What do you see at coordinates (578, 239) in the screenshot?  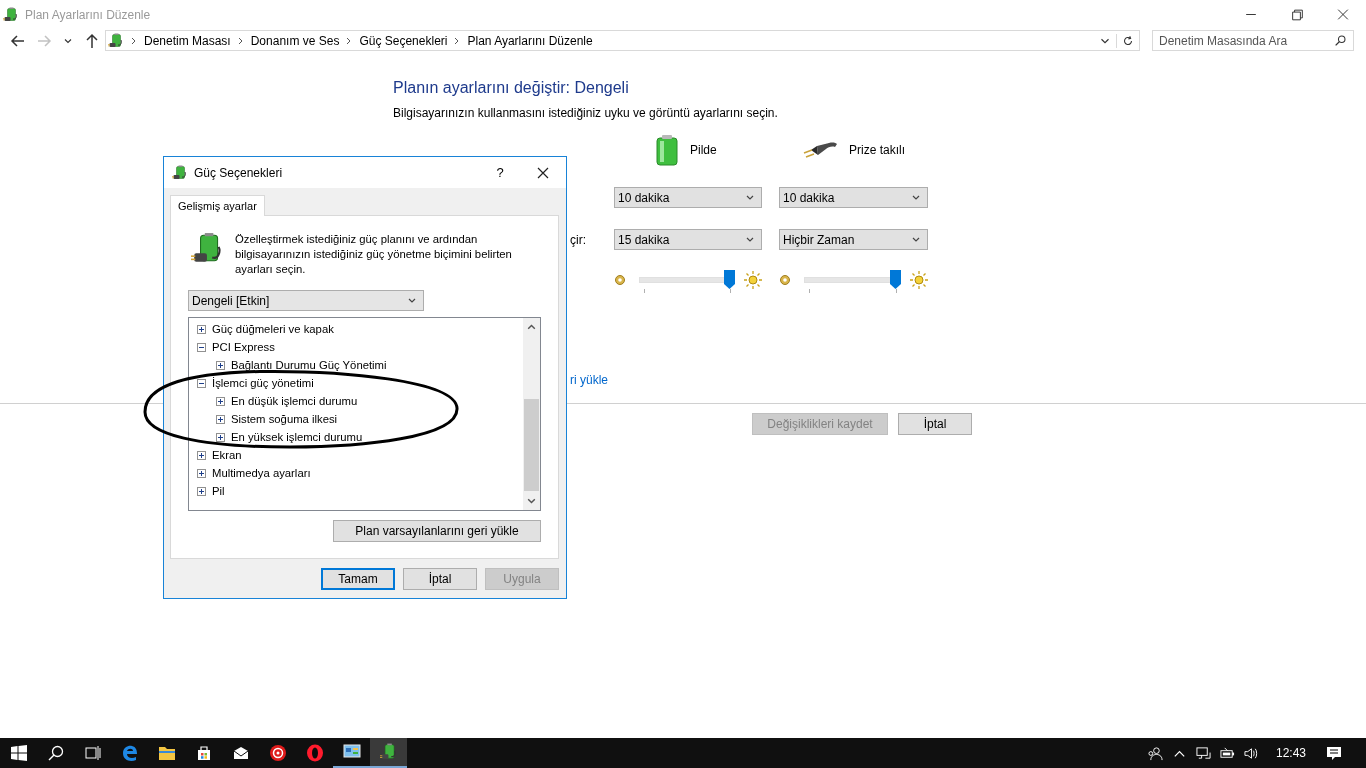 I see `setting-label: çir:` at bounding box center [578, 239].